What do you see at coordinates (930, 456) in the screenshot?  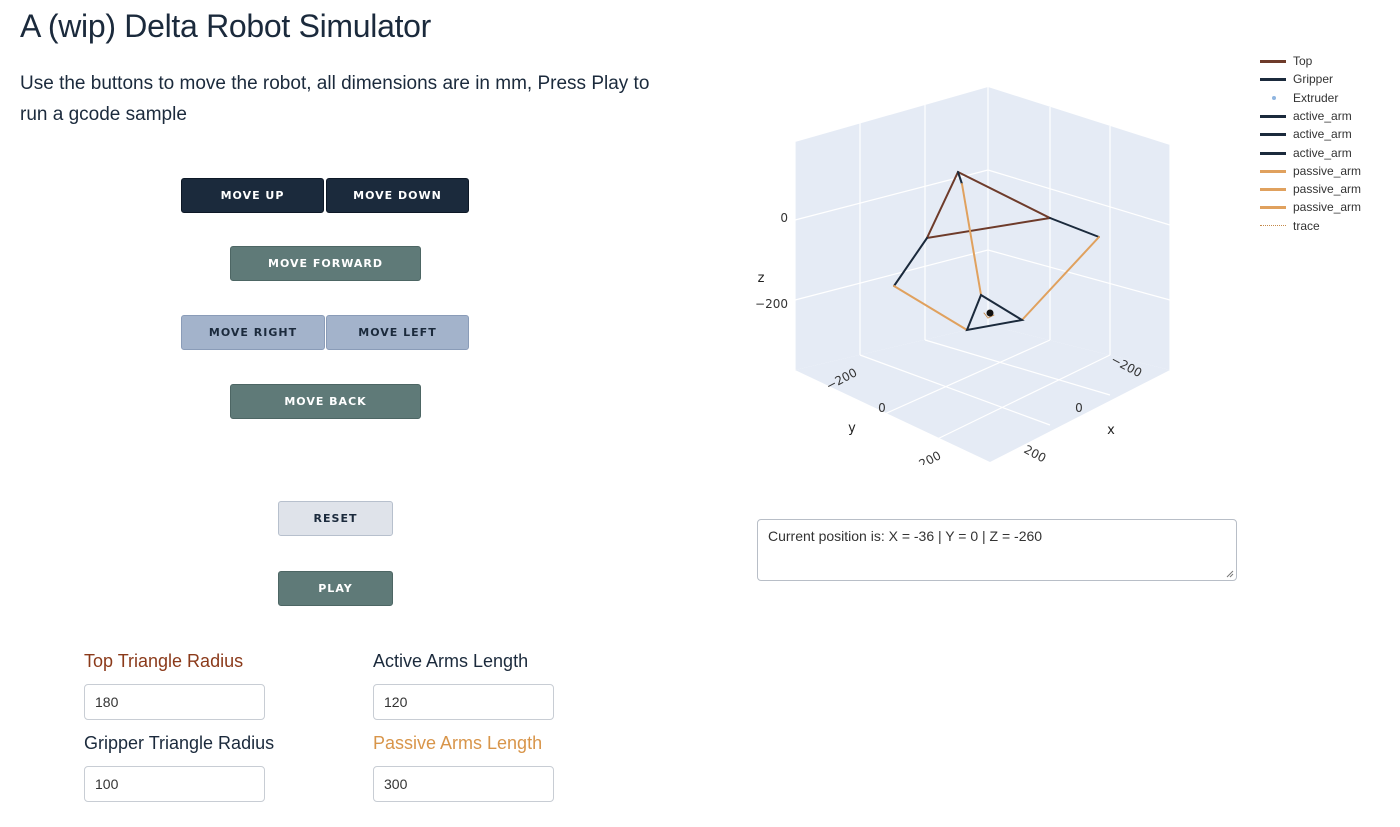 I see `y-tick-2: 200` at bounding box center [930, 456].